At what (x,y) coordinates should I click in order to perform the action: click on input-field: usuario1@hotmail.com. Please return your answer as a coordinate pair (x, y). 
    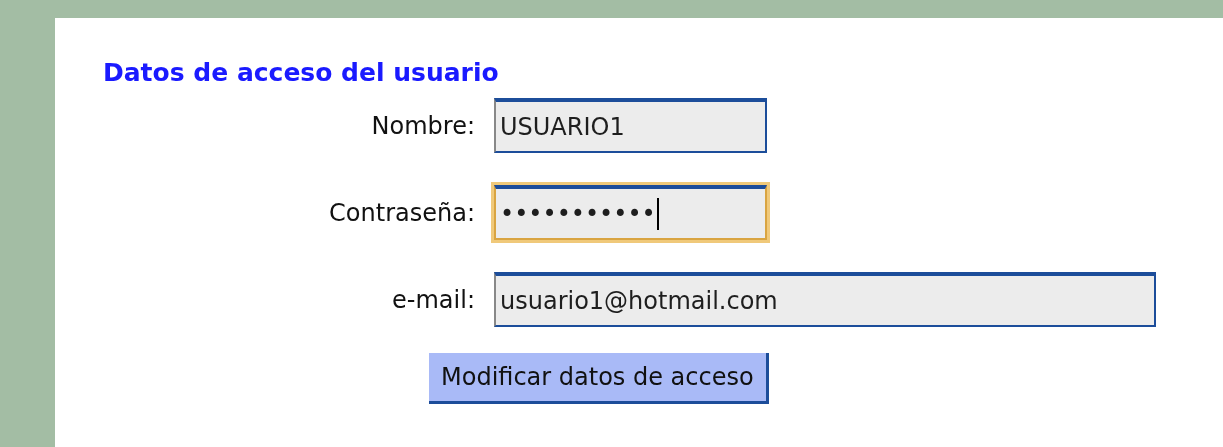
    Looking at the image, I should click on (825, 299).